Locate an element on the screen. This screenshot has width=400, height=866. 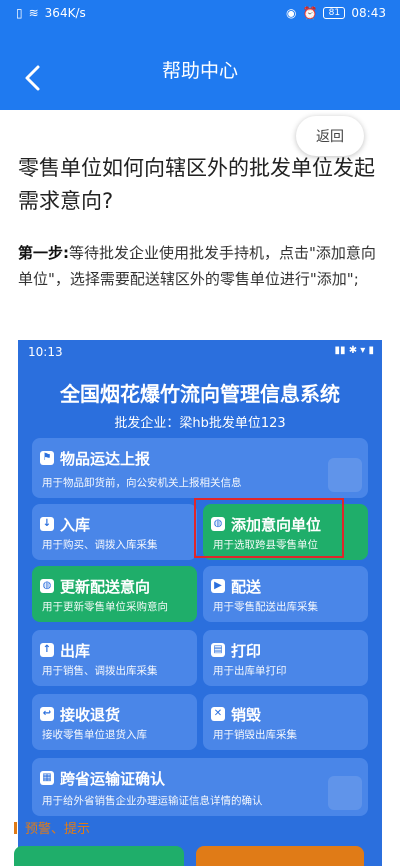
step-label: 第一步: is located at coordinates (43, 253).